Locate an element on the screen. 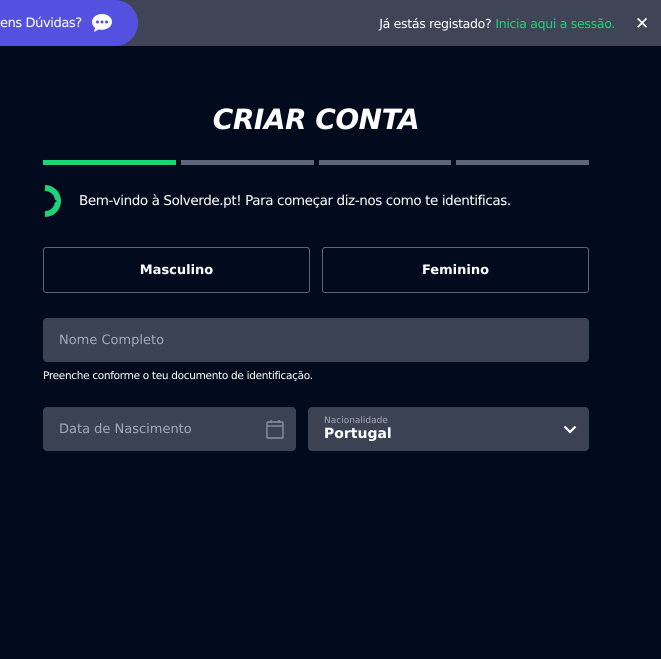  login-link: Inicia aqui a sessão. is located at coordinates (555, 23).